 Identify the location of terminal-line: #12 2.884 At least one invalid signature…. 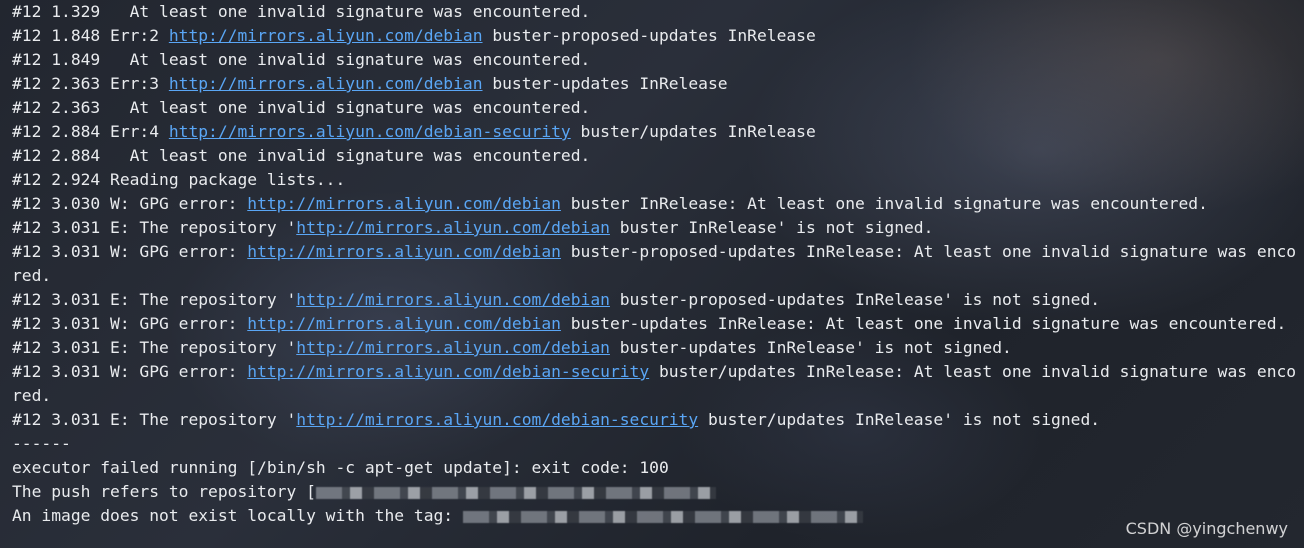
(301, 155).